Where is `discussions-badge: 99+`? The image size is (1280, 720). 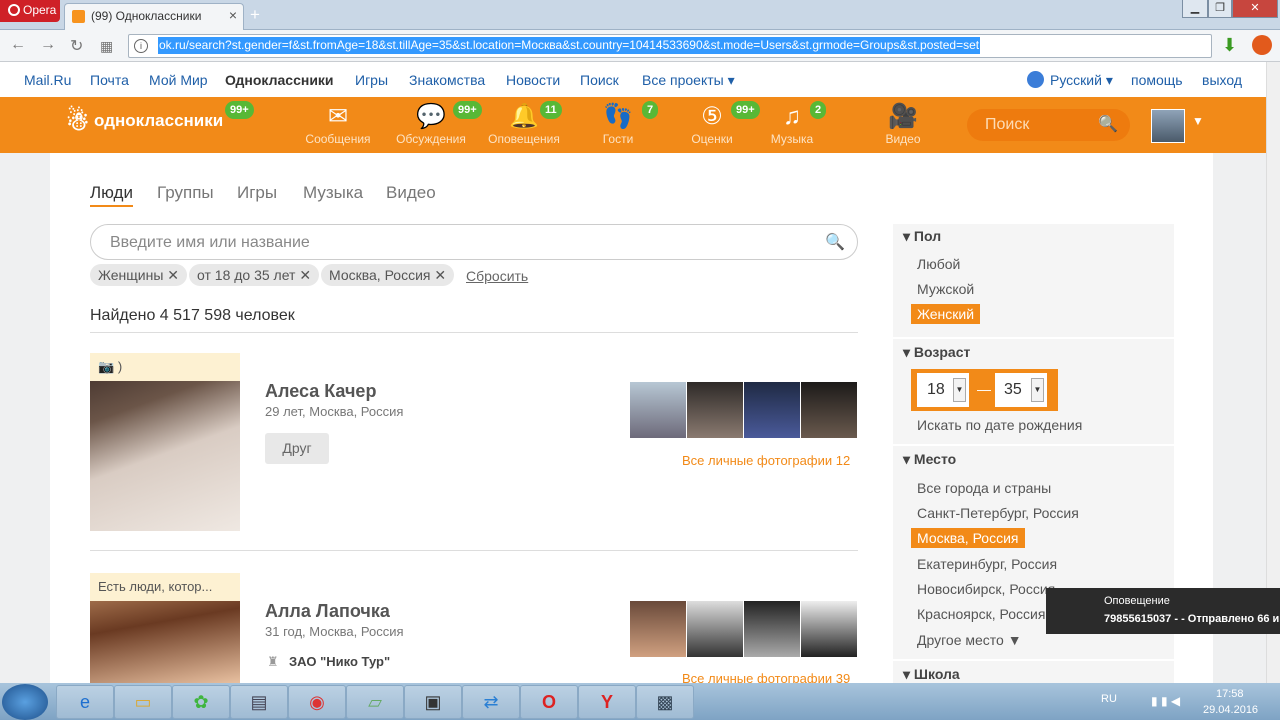 discussions-badge: 99+ is located at coordinates (467, 110).